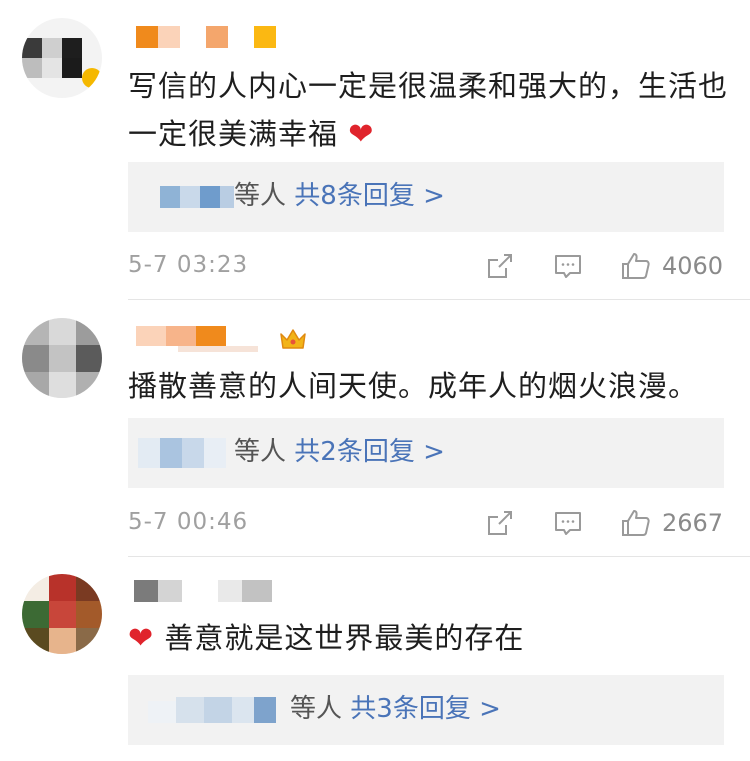  What do you see at coordinates (344, 638) in the screenshot?
I see `comment-body: 善意就是这世界最美的存在` at bounding box center [344, 638].